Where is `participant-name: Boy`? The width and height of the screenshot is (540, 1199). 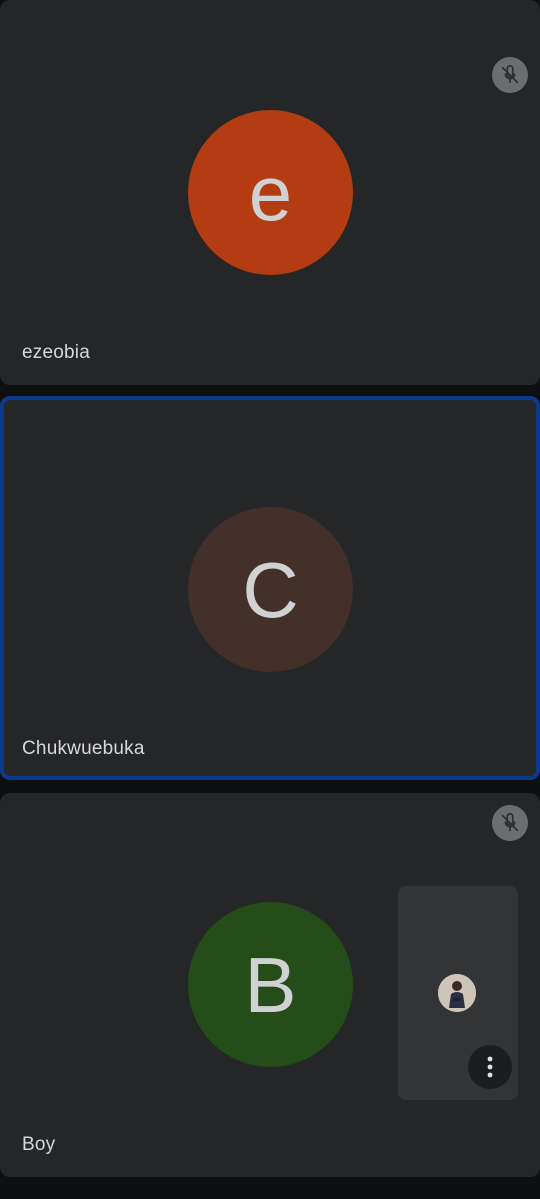
participant-name: Boy is located at coordinates (39, 1144).